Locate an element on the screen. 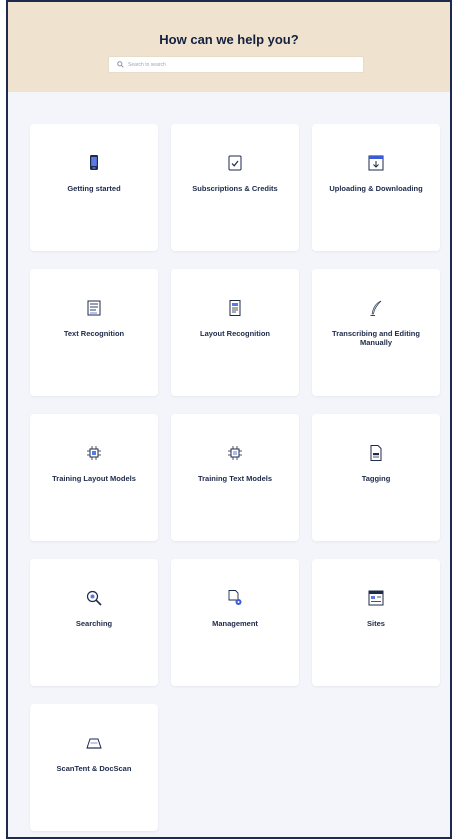 This screenshot has width=456, height=839. category-card-searching: Searching is located at coordinates (94, 622).